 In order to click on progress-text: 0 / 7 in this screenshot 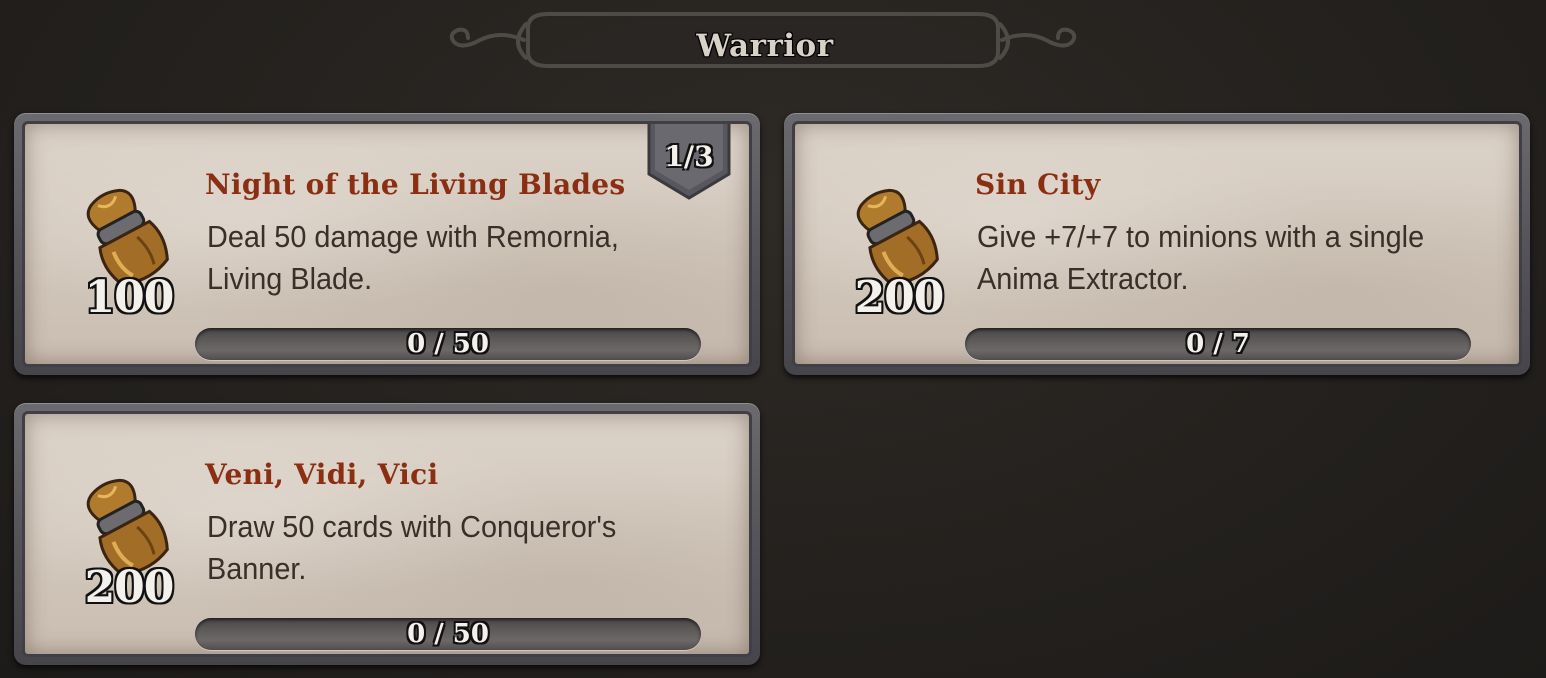, I will do `click(1218, 344)`.